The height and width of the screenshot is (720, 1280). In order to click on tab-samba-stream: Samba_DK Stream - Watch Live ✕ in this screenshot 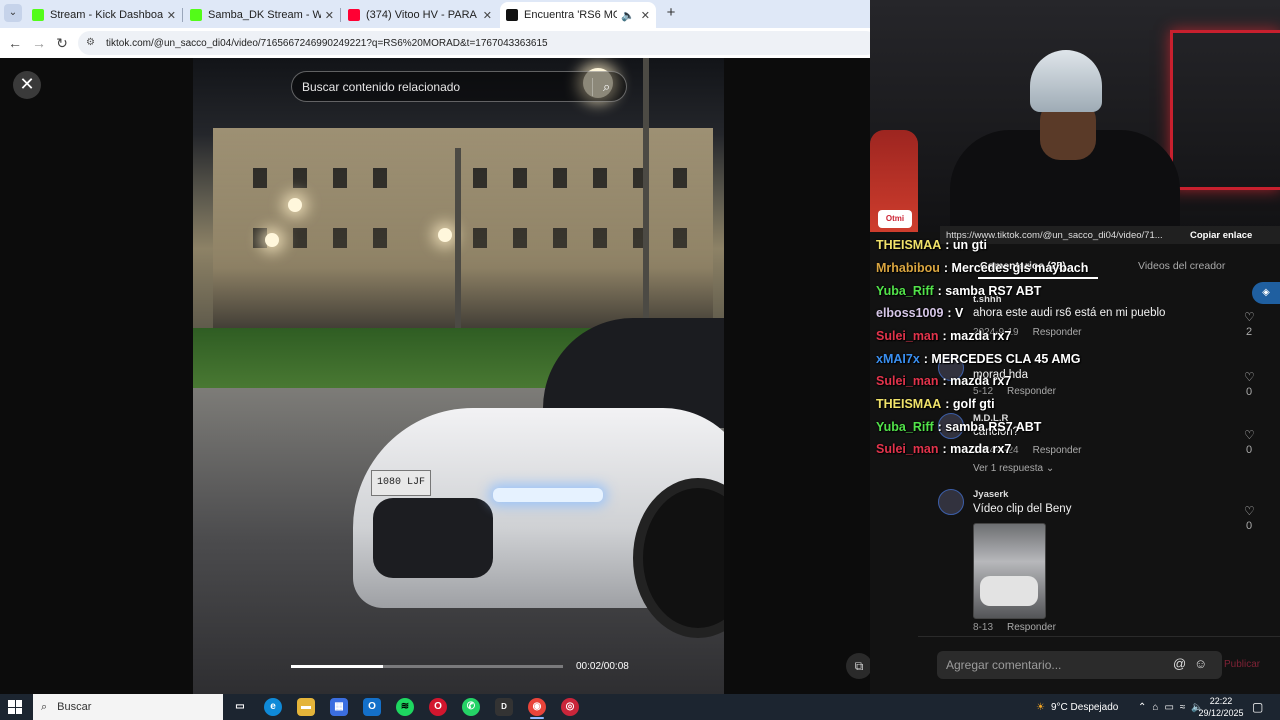, I will do `click(262, 15)`.